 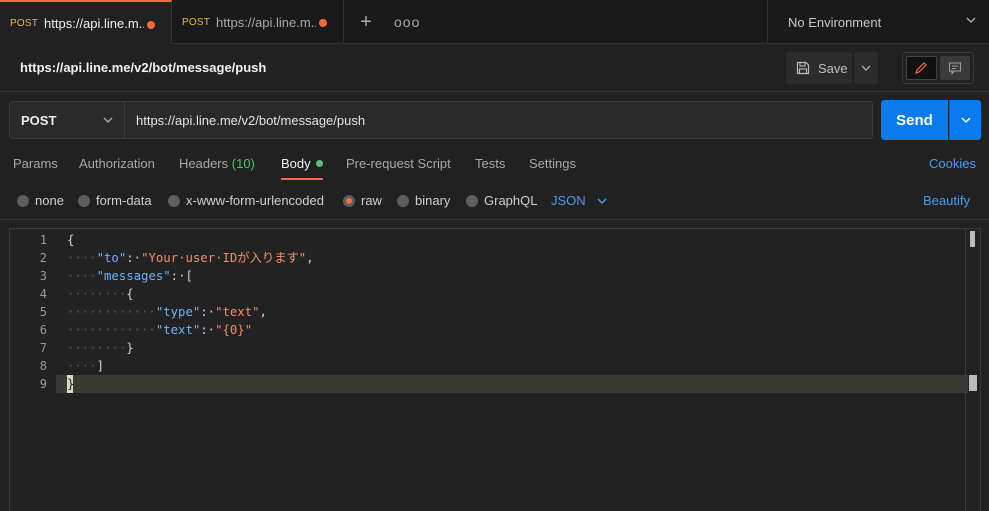 I want to click on line-number: 2, so click(x=43, y=258).